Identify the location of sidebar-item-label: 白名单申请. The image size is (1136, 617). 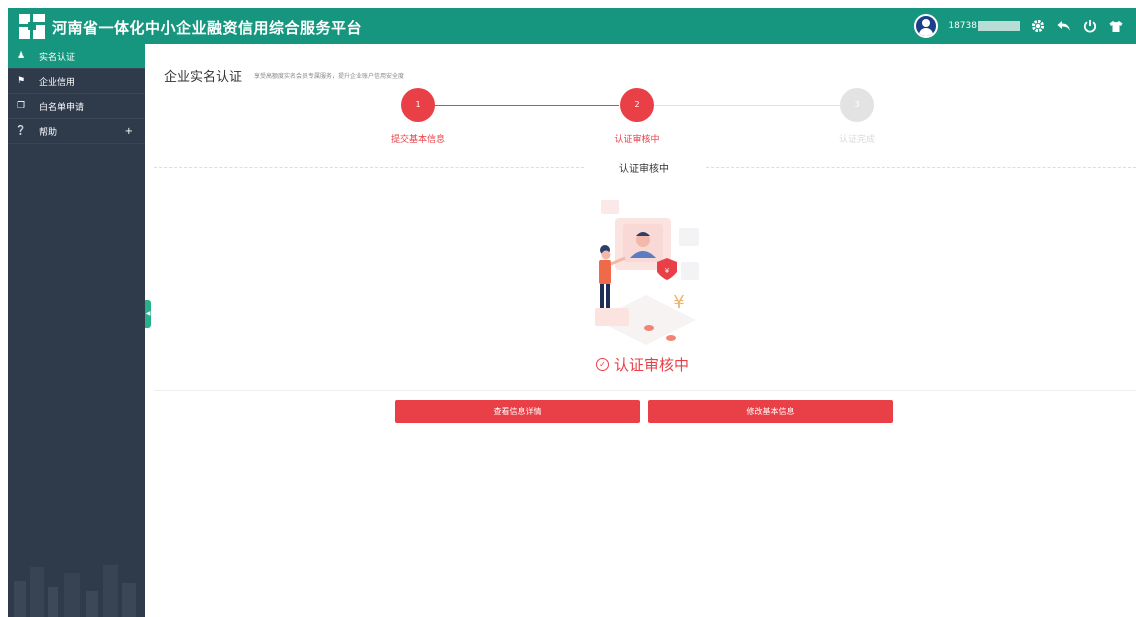
(62, 107).